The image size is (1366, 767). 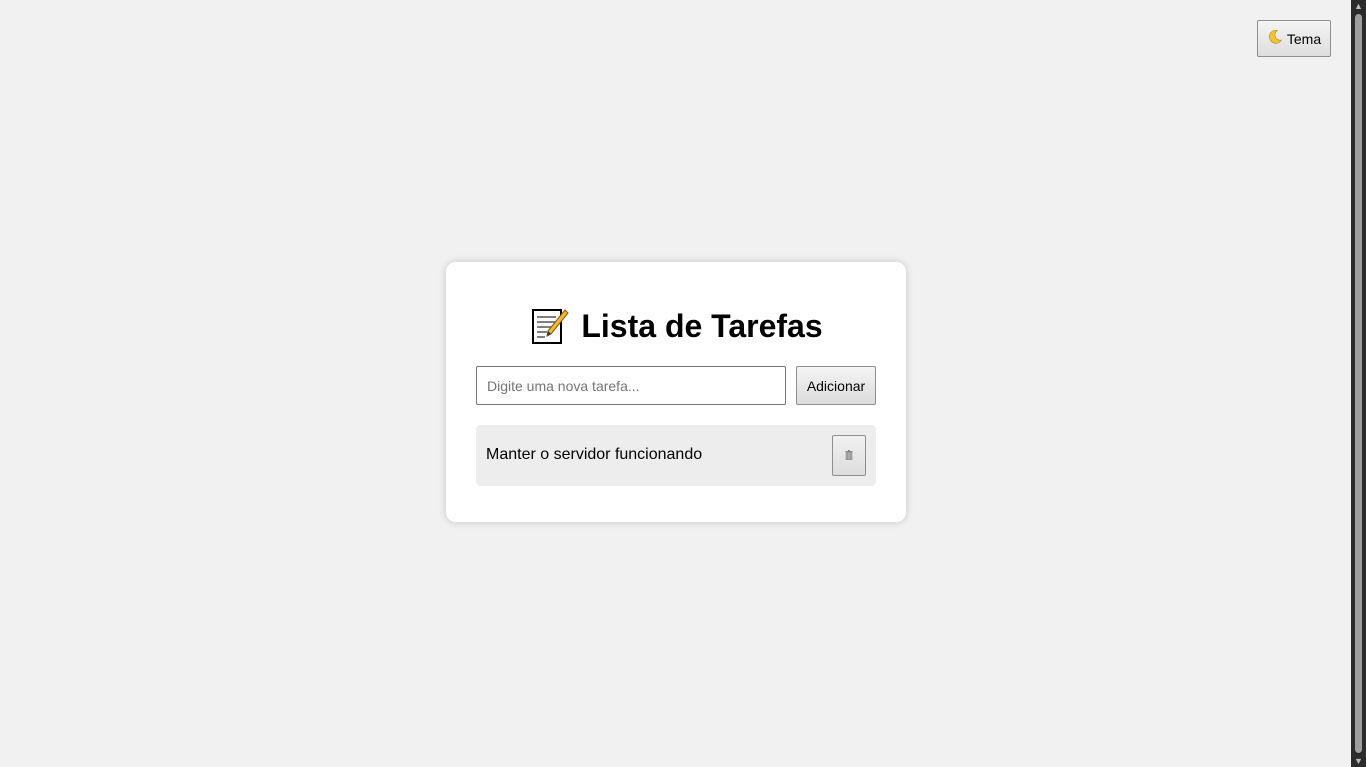 What do you see at coordinates (1358, 761) in the screenshot?
I see `scroll-down-arrow-icon: ▼` at bounding box center [1358, 761].